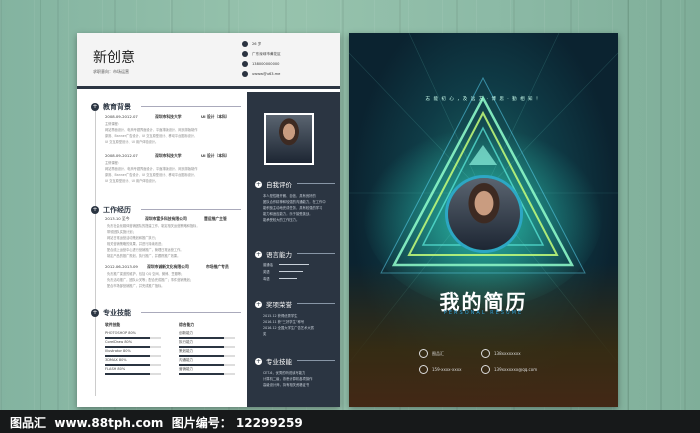 The width and height of the screenshot is (700, 433). I want to click on section-title: 教育背景, so click(117, 107).